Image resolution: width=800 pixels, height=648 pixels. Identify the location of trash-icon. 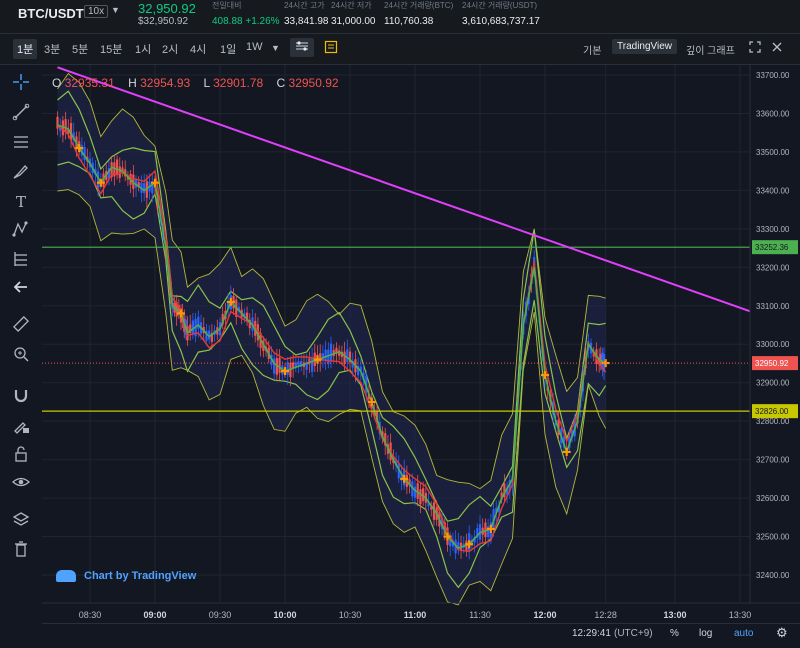
(21, 551).